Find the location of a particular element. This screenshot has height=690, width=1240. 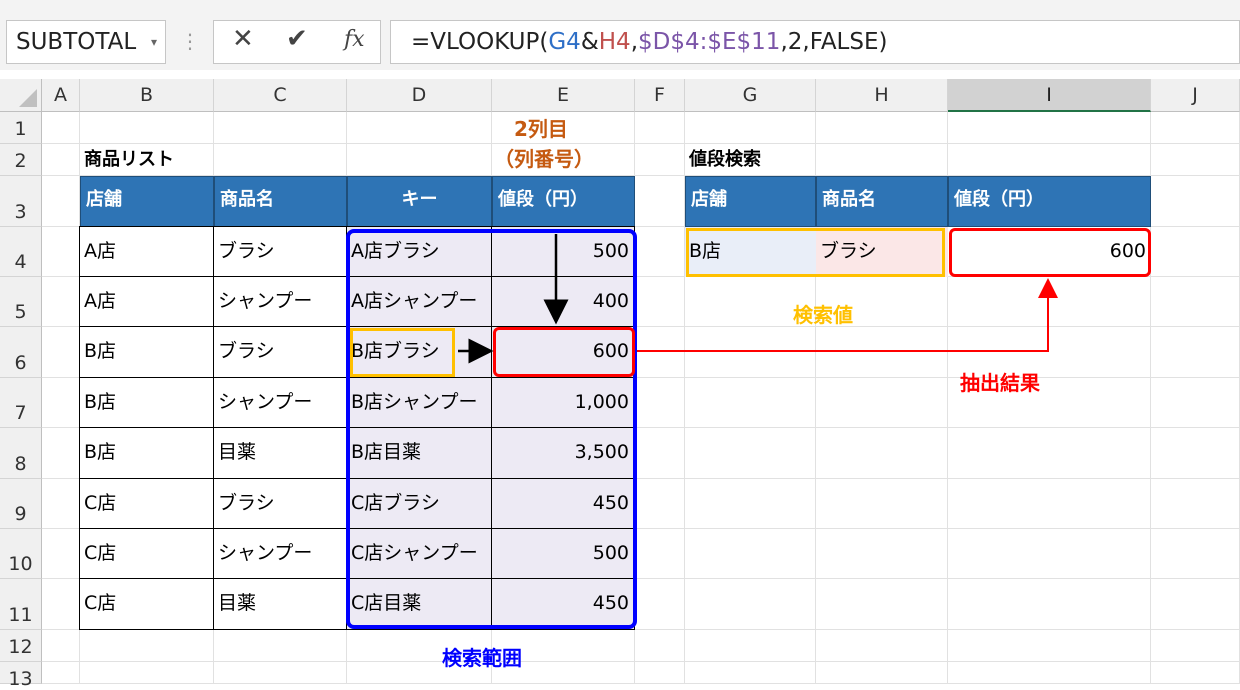

formula-text: , is located at coordinates (634, 42).